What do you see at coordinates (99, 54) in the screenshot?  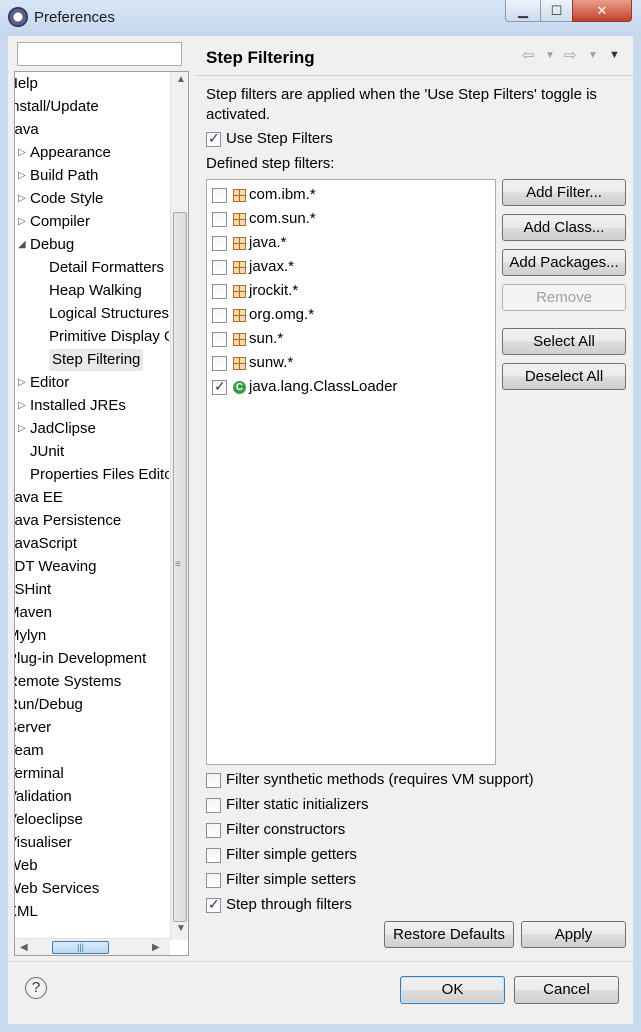 I see `filter-input` at bounding box center [99, 54].